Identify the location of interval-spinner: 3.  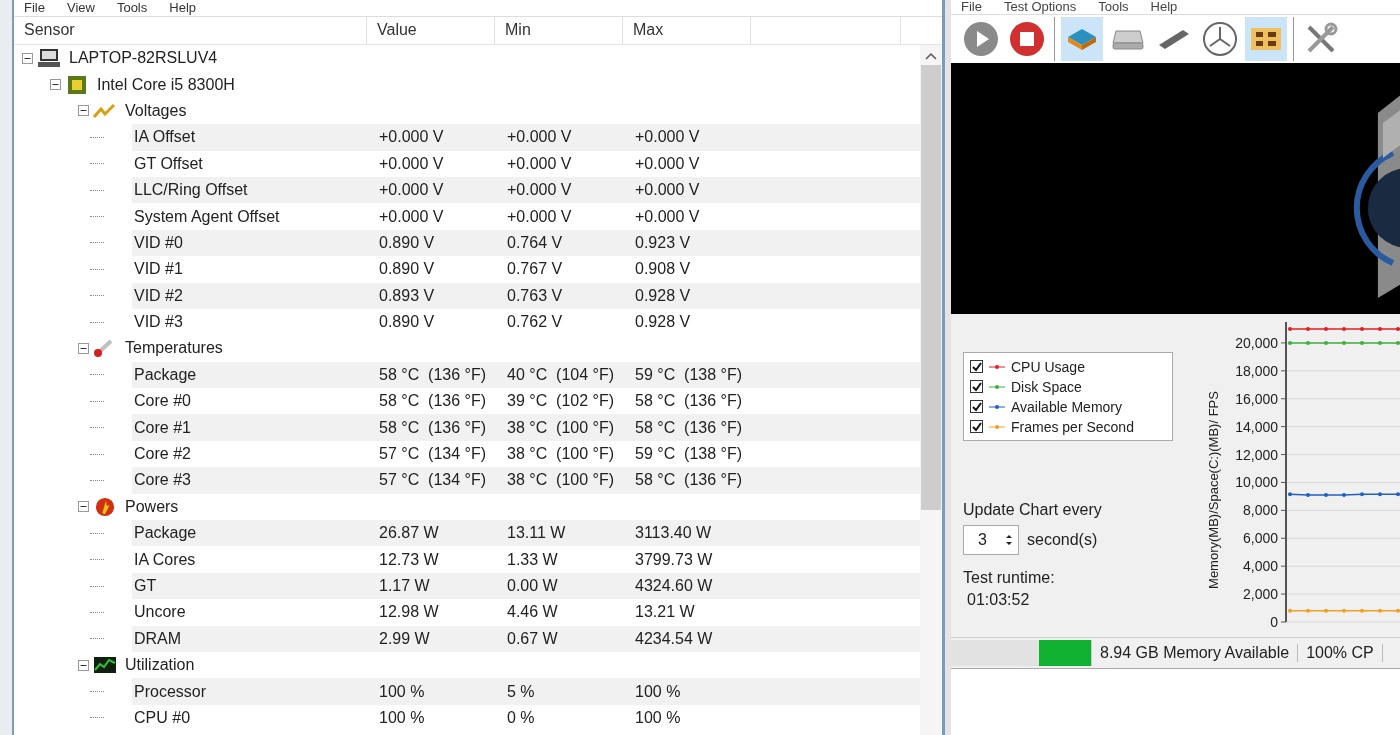
(991, 540).